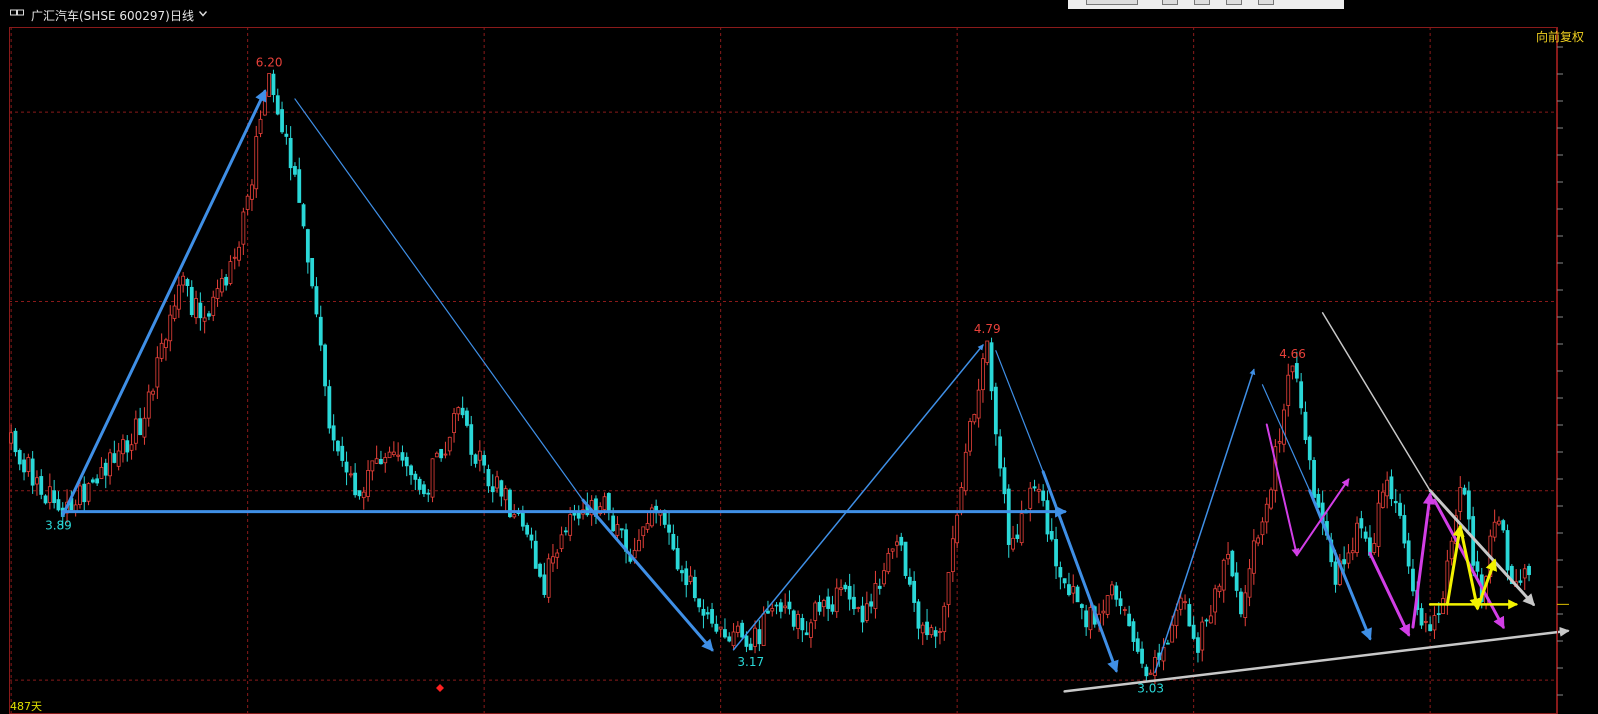 The height and width of the screenshot is (714, 1598). Describe the element at coordinates (182, 15) in the screenshot. I see `period-selector: 日线` at that location.